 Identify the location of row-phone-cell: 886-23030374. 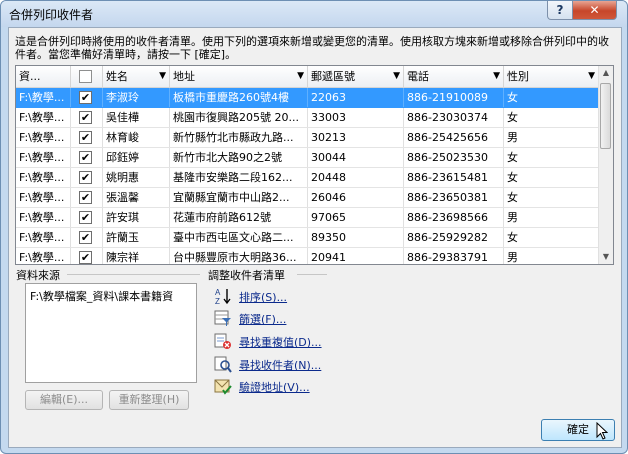
(454, 117).